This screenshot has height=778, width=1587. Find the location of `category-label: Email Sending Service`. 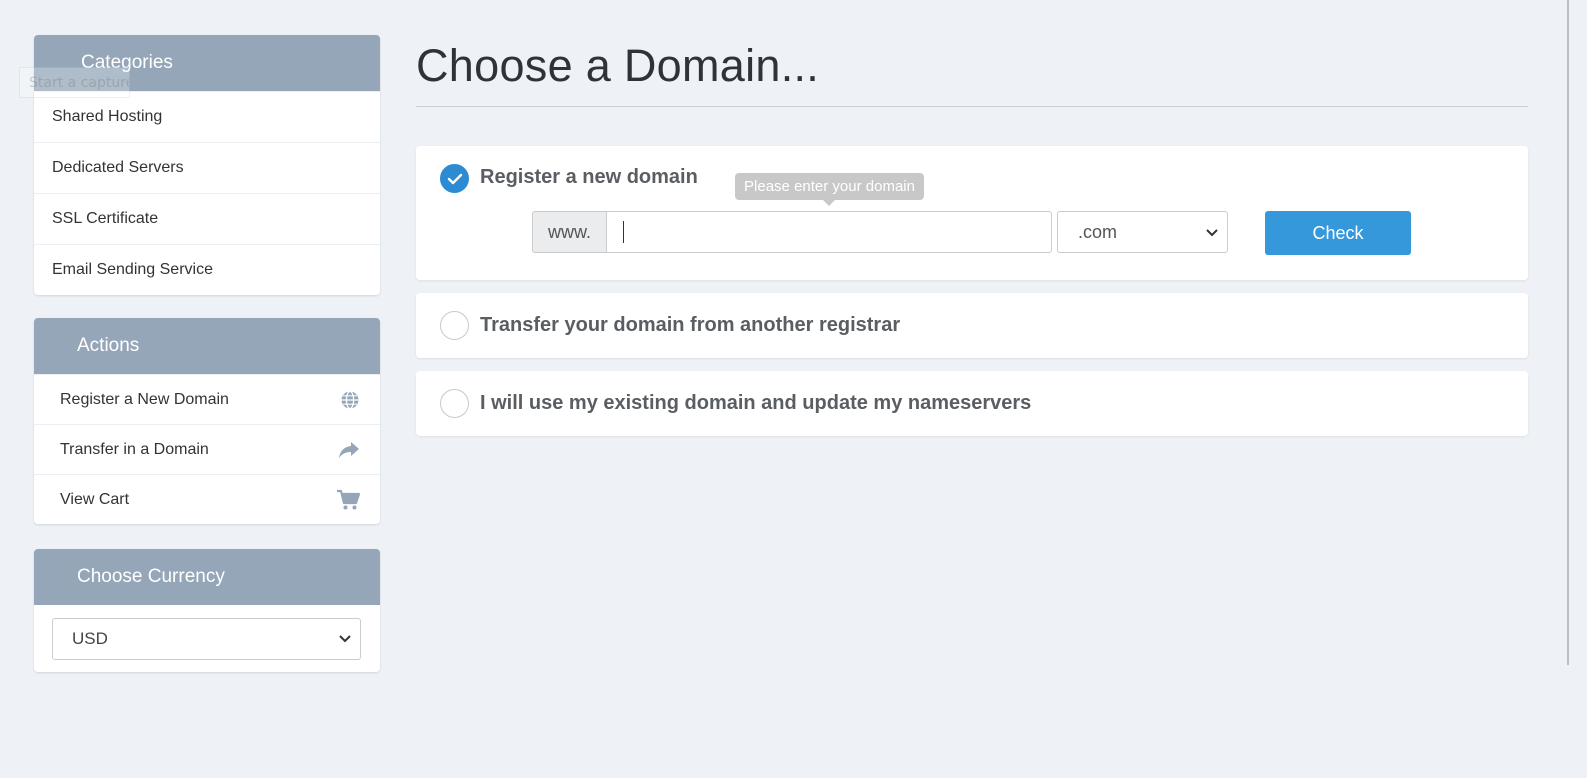

category-label: Email Sending Service is located at coordinates (132, 269).